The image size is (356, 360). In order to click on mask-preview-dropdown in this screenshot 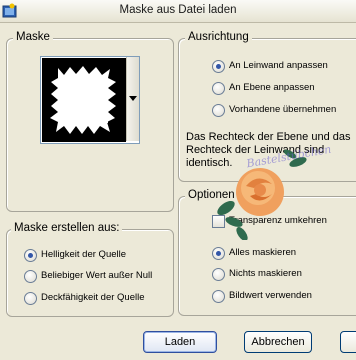, I will do `click(90, 100)`.